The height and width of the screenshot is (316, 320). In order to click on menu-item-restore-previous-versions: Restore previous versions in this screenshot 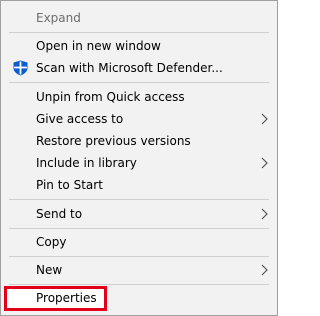, I will do `click(139, 141)`.